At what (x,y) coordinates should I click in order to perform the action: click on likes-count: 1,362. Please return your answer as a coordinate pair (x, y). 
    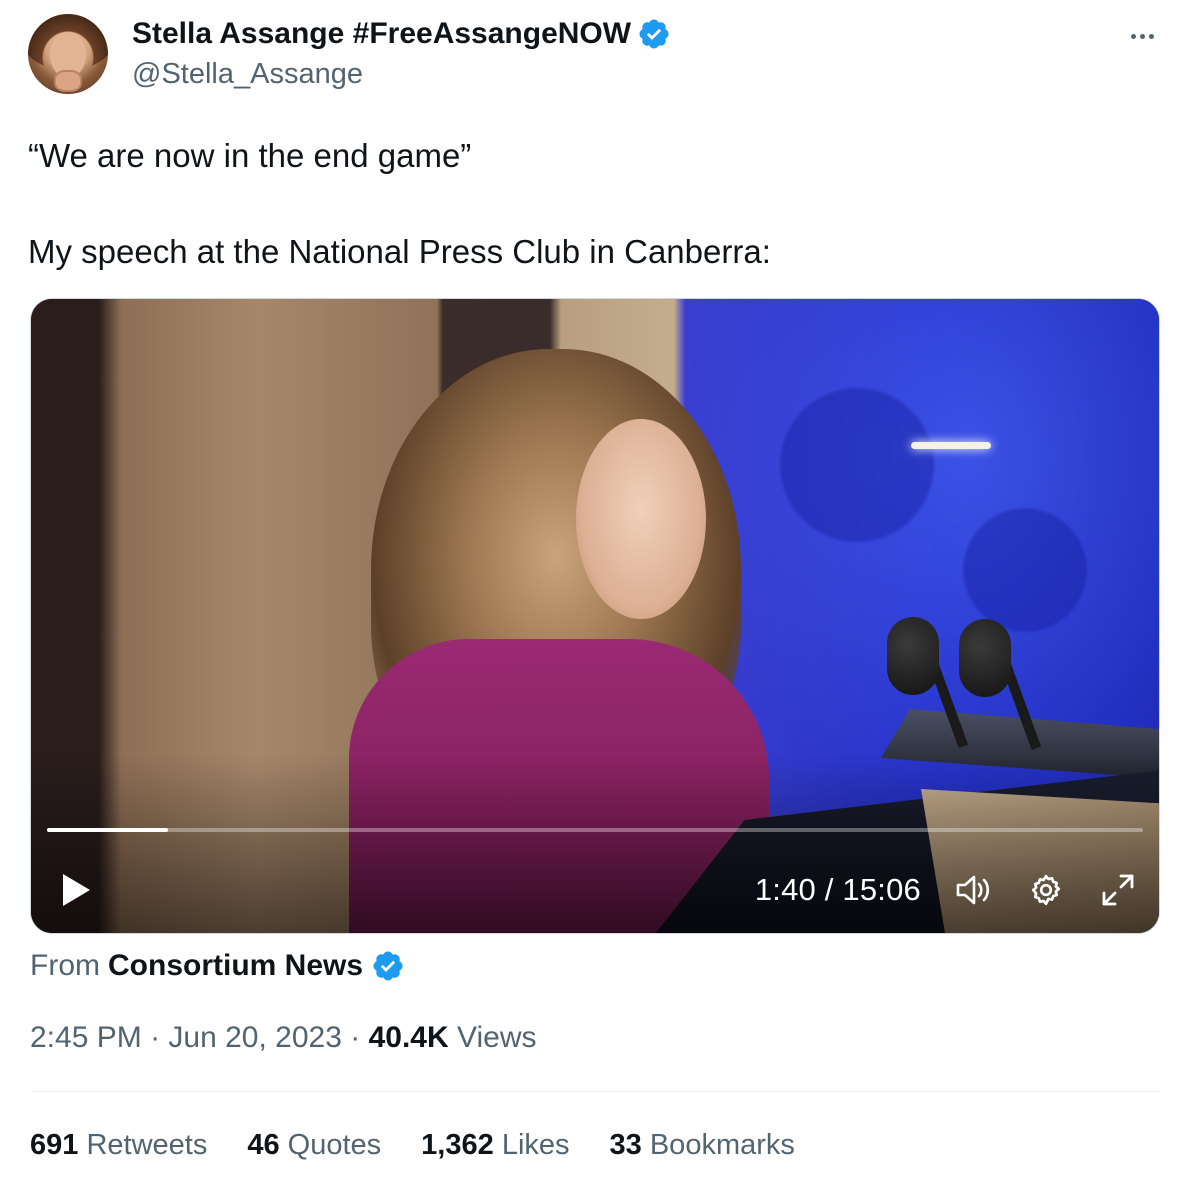
    Looking at the image, I should click on (457, 1145).